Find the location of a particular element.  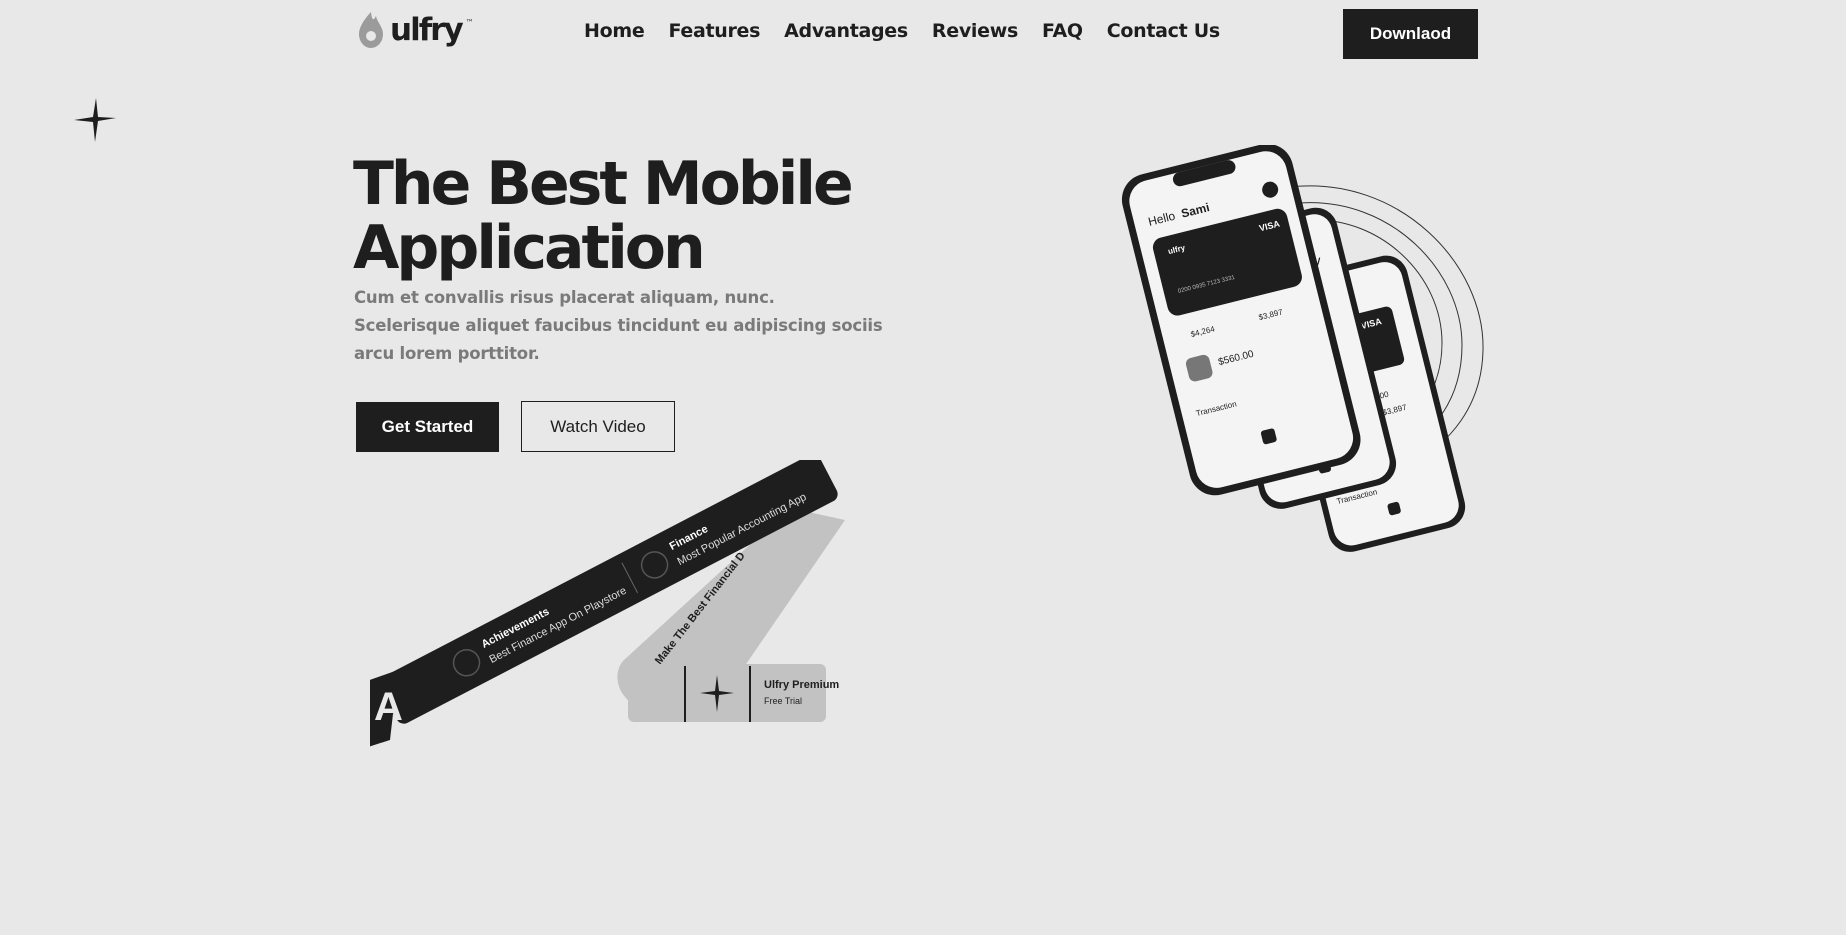

nav-advantages: Advantages is located at coordinates (846, 31).